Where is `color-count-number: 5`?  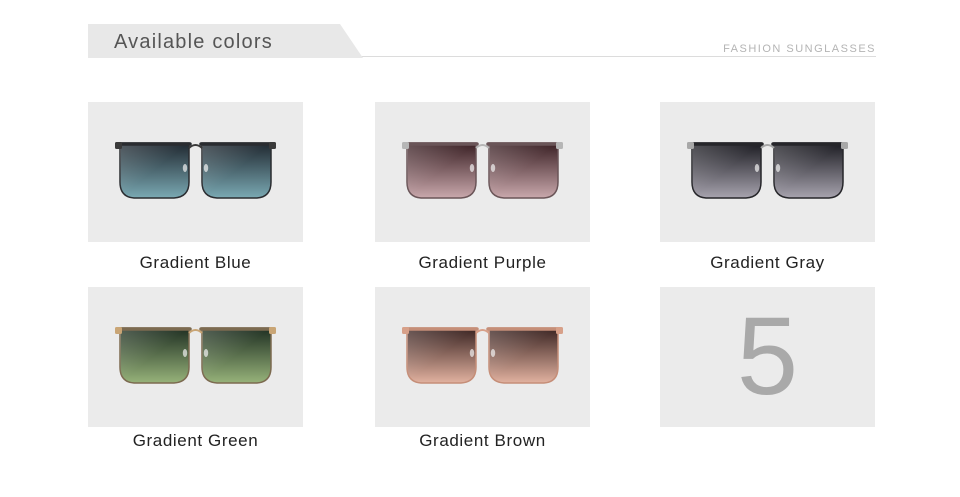
color-count-number: 5 is located at coordinates (767, 356).